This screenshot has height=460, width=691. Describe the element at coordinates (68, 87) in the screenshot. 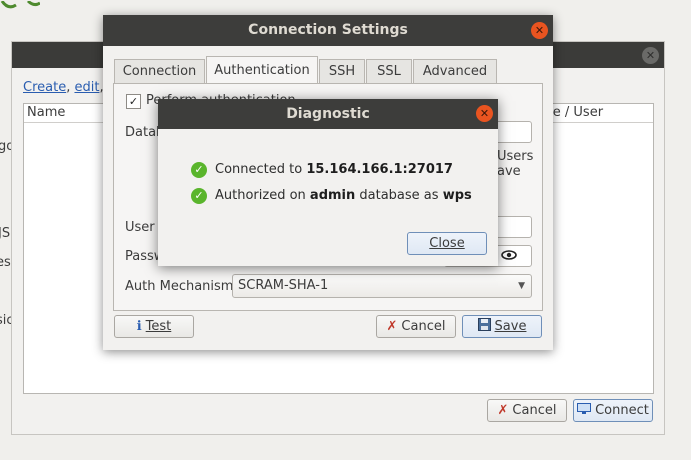

I see `connection-links: Create, edit, r` at that location.